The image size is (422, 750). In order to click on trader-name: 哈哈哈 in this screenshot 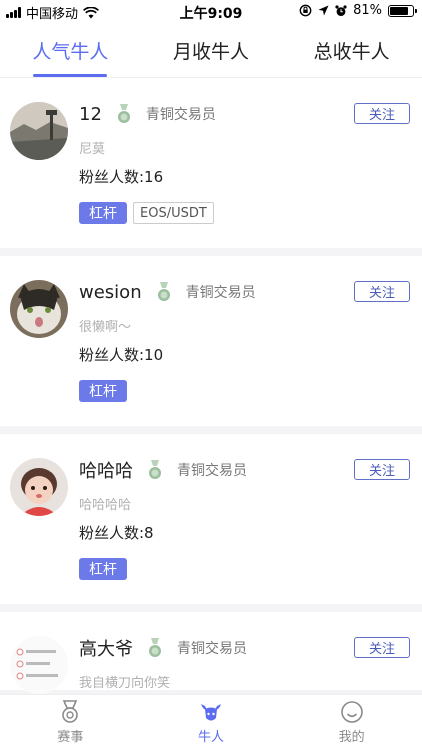, I will do `click(106, 471)`.